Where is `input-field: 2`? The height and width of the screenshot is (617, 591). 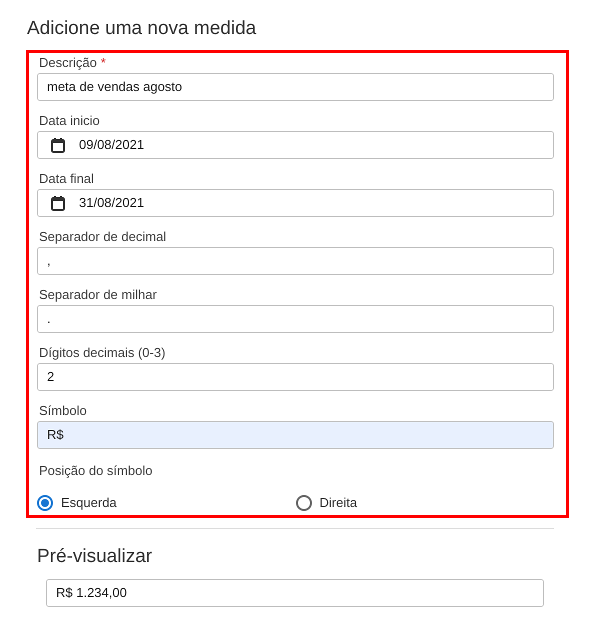
input-field: 2 is located at coordinates (295, 377).